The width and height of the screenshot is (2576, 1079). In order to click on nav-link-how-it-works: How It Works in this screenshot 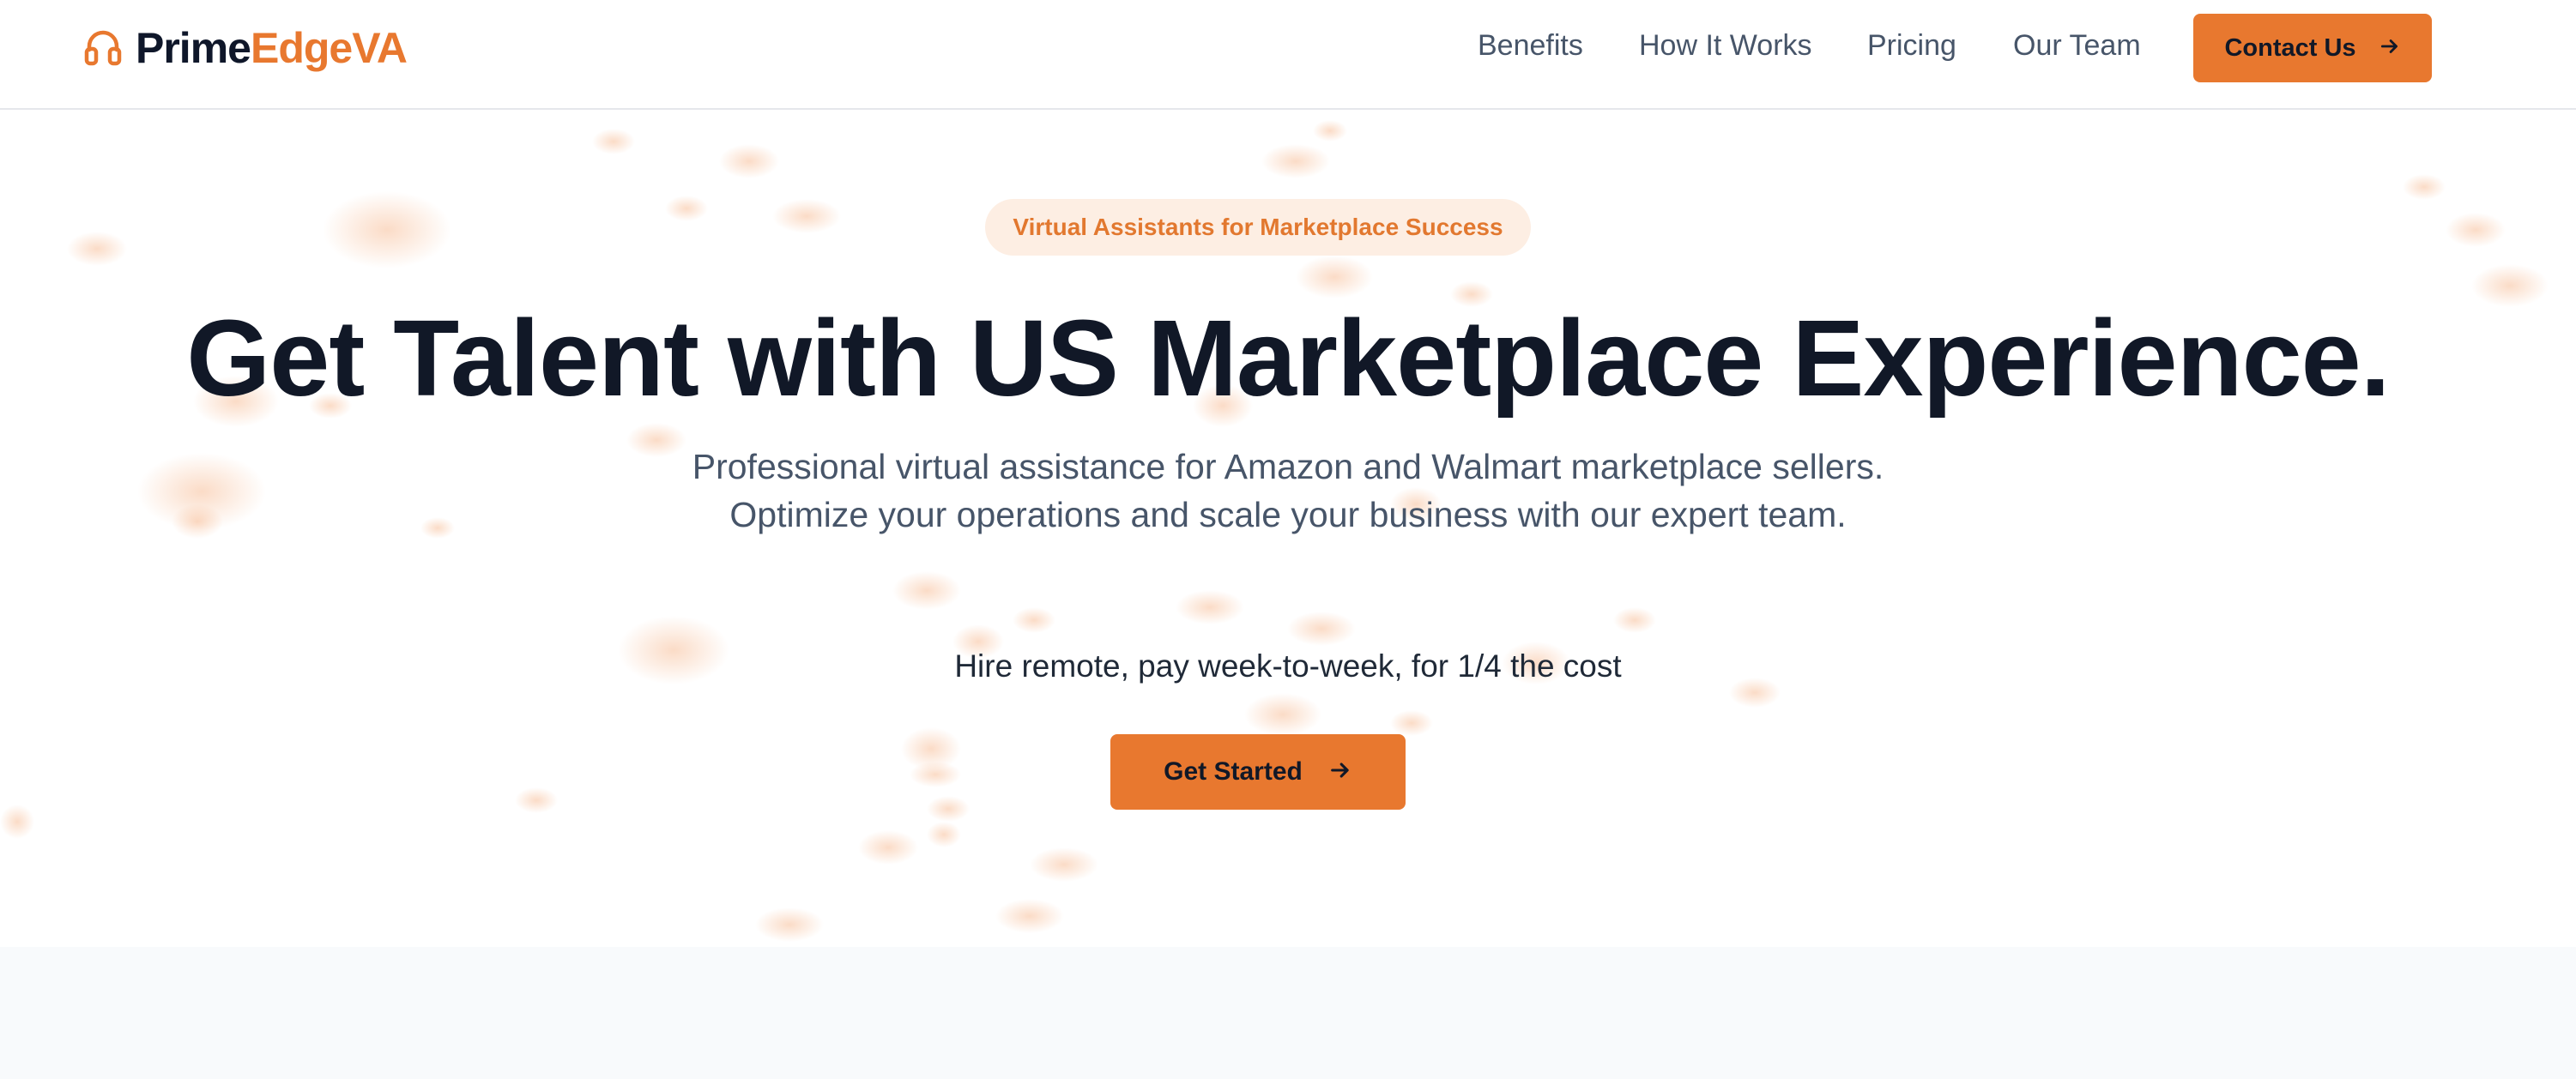, I will do `click(1725, 46)`.